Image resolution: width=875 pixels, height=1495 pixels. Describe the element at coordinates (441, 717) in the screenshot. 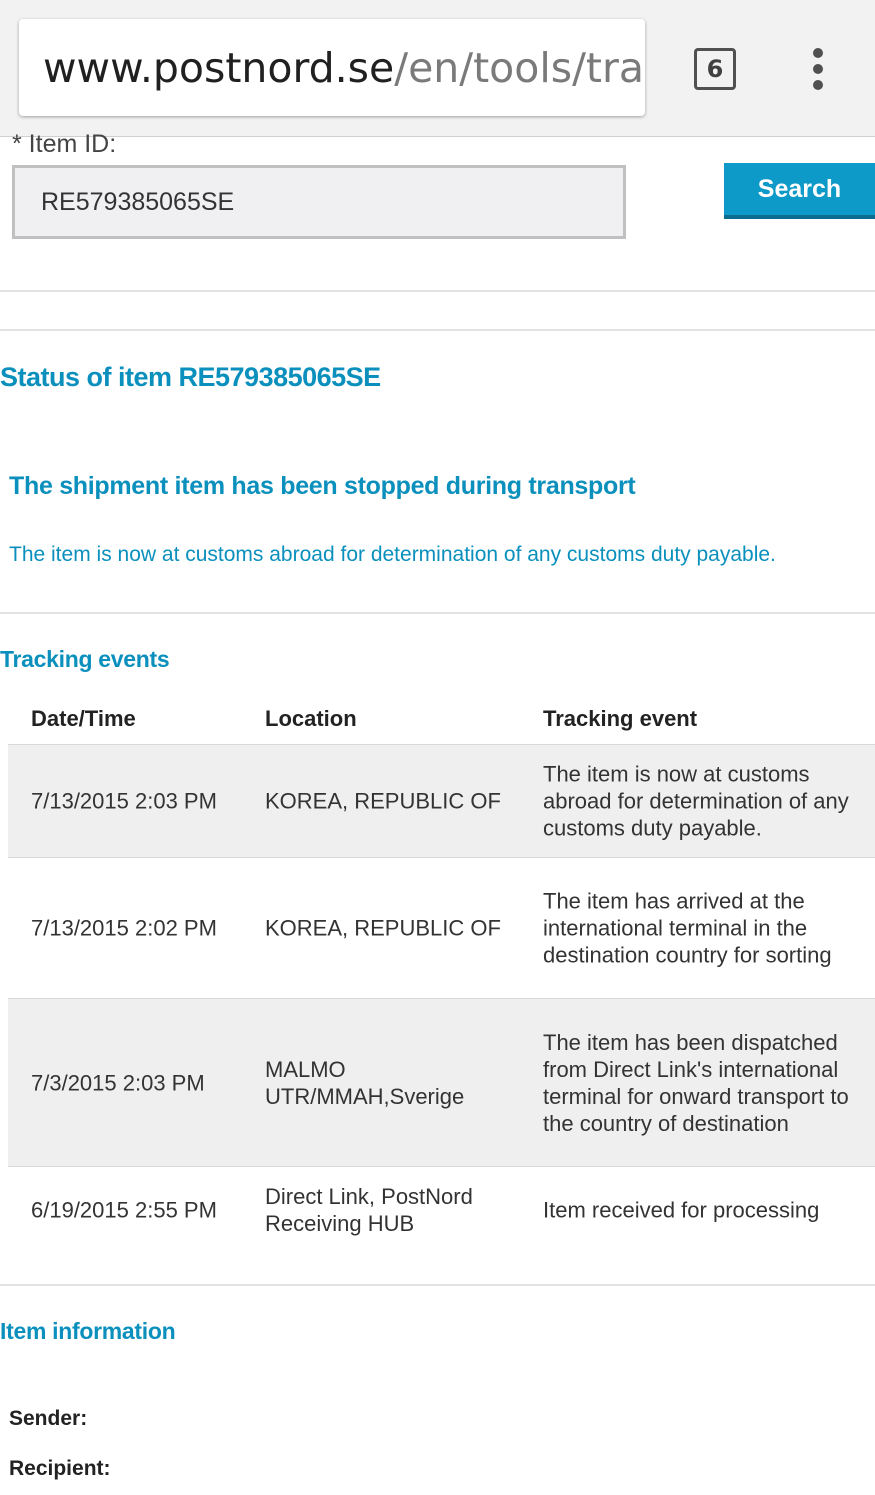

I see `table-header: Date/Time Location Tracking event` at that location.